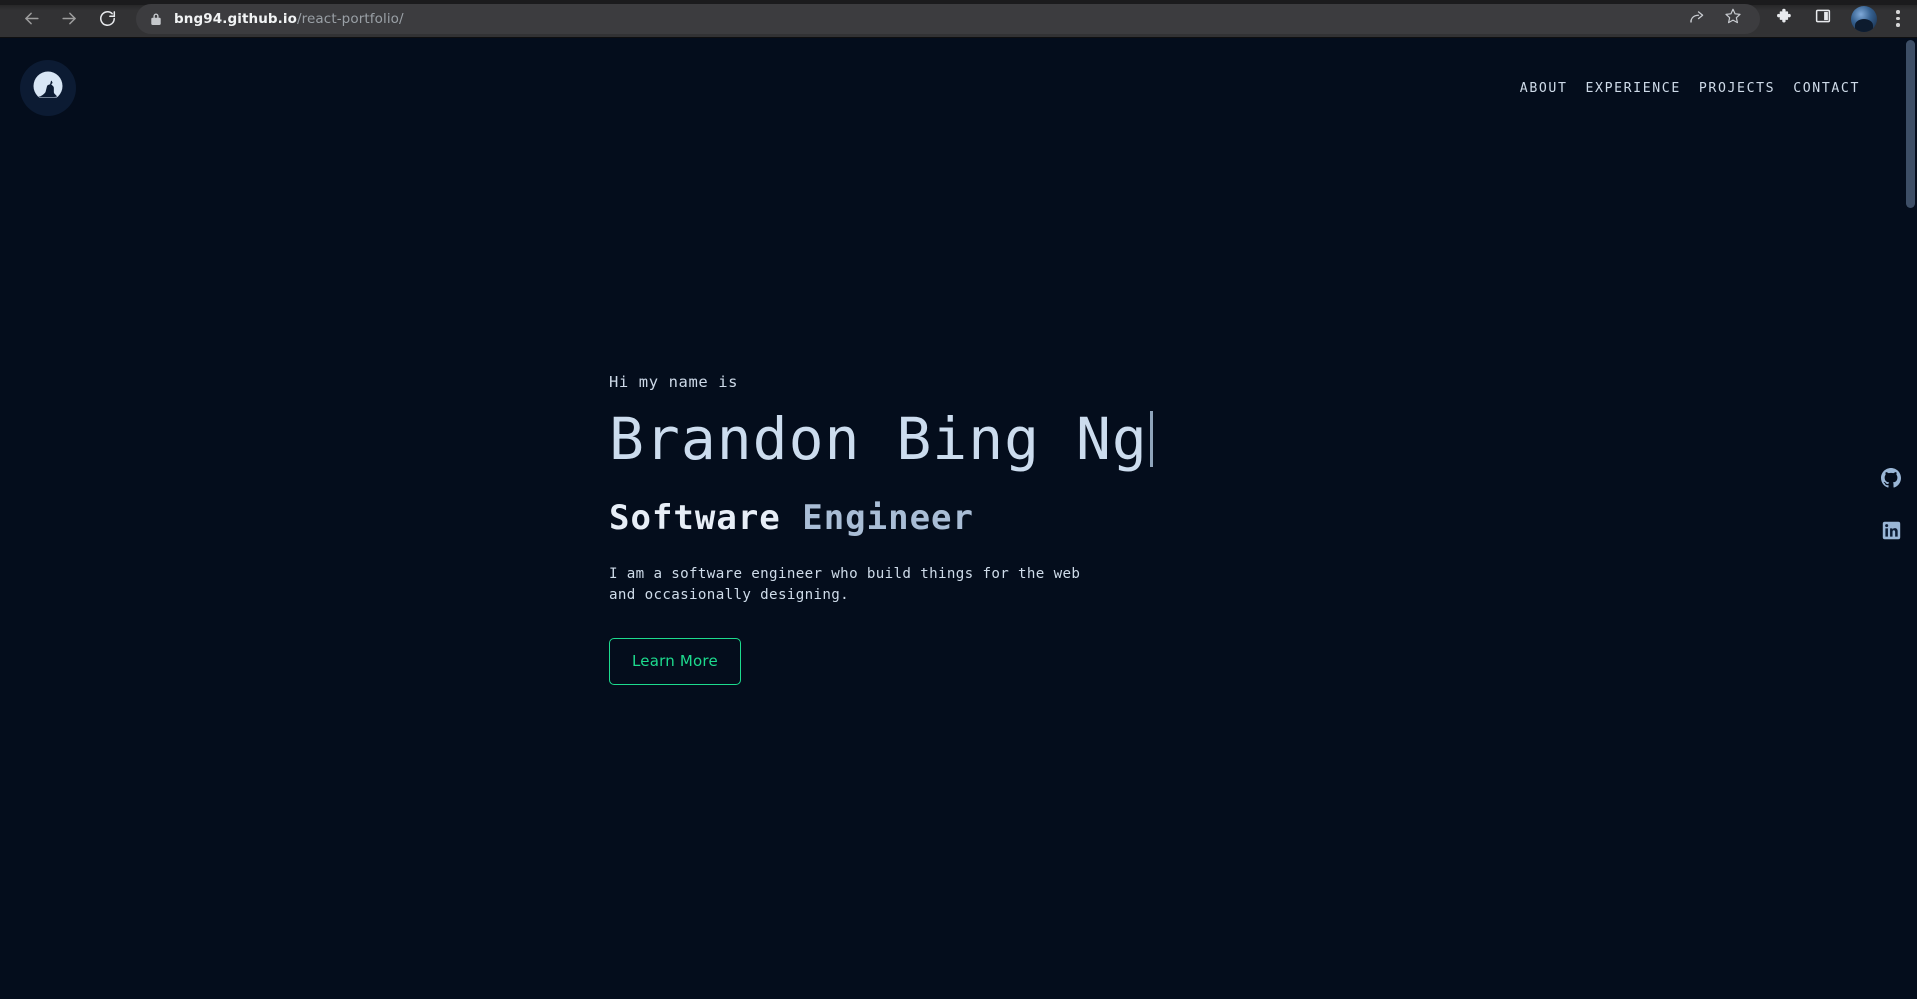 This screenshot has height=999, width=1917. Describe the element at coordinates (1737, 88) in the screenshot. I see `nav-item-projects: PROJECTS` at that location.